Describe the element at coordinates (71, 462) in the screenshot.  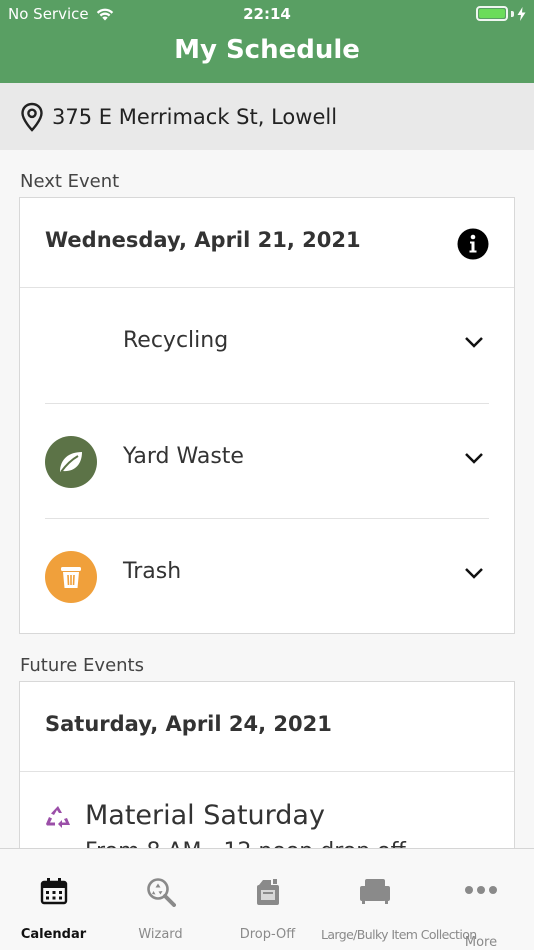
I see `leaf-icon` at that location.